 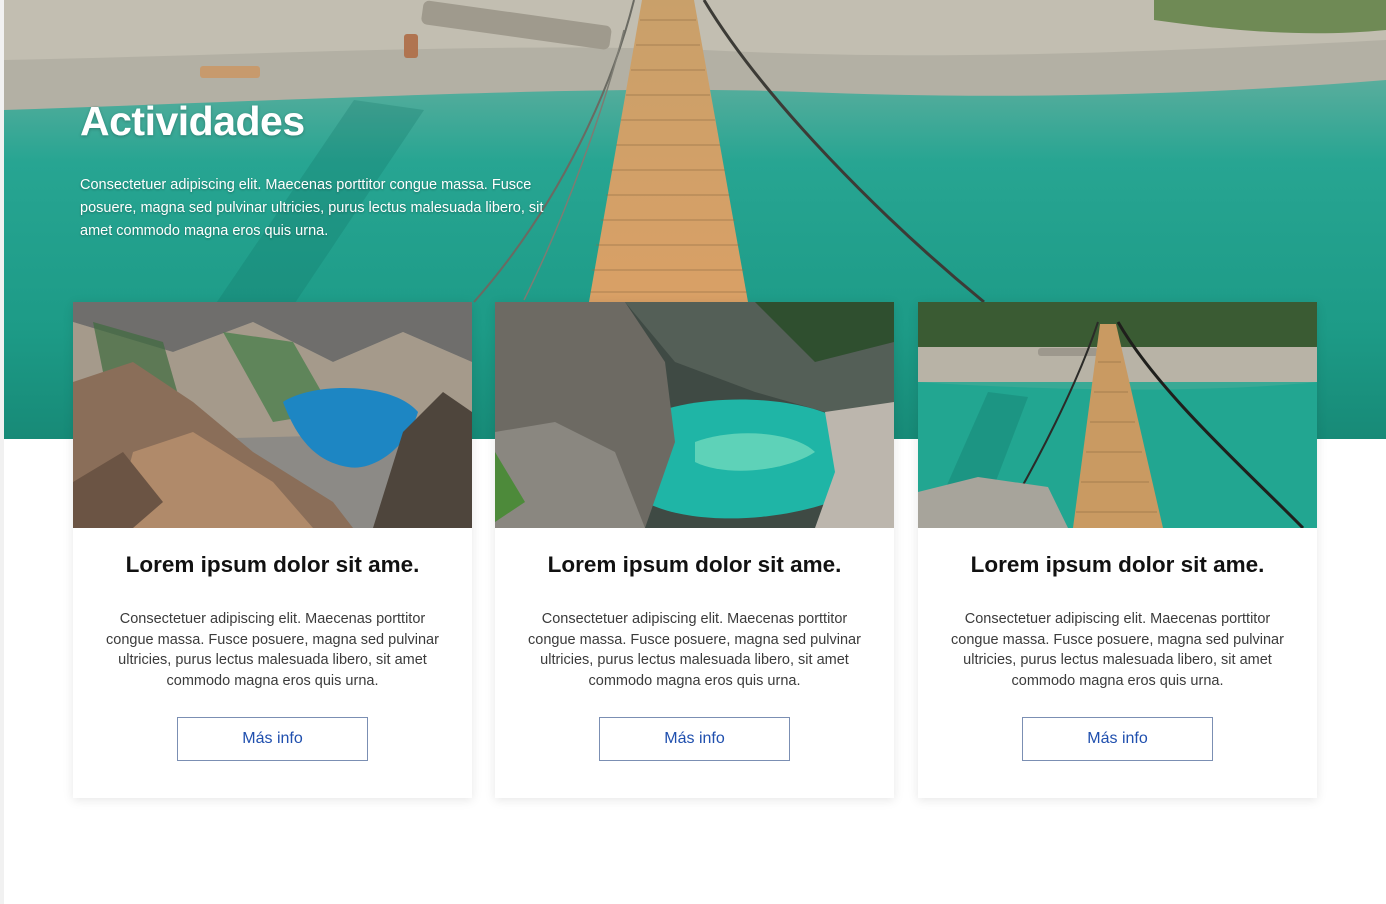 I want to click on turquoise-river-canyon-photo, so click(x=694, y=415).